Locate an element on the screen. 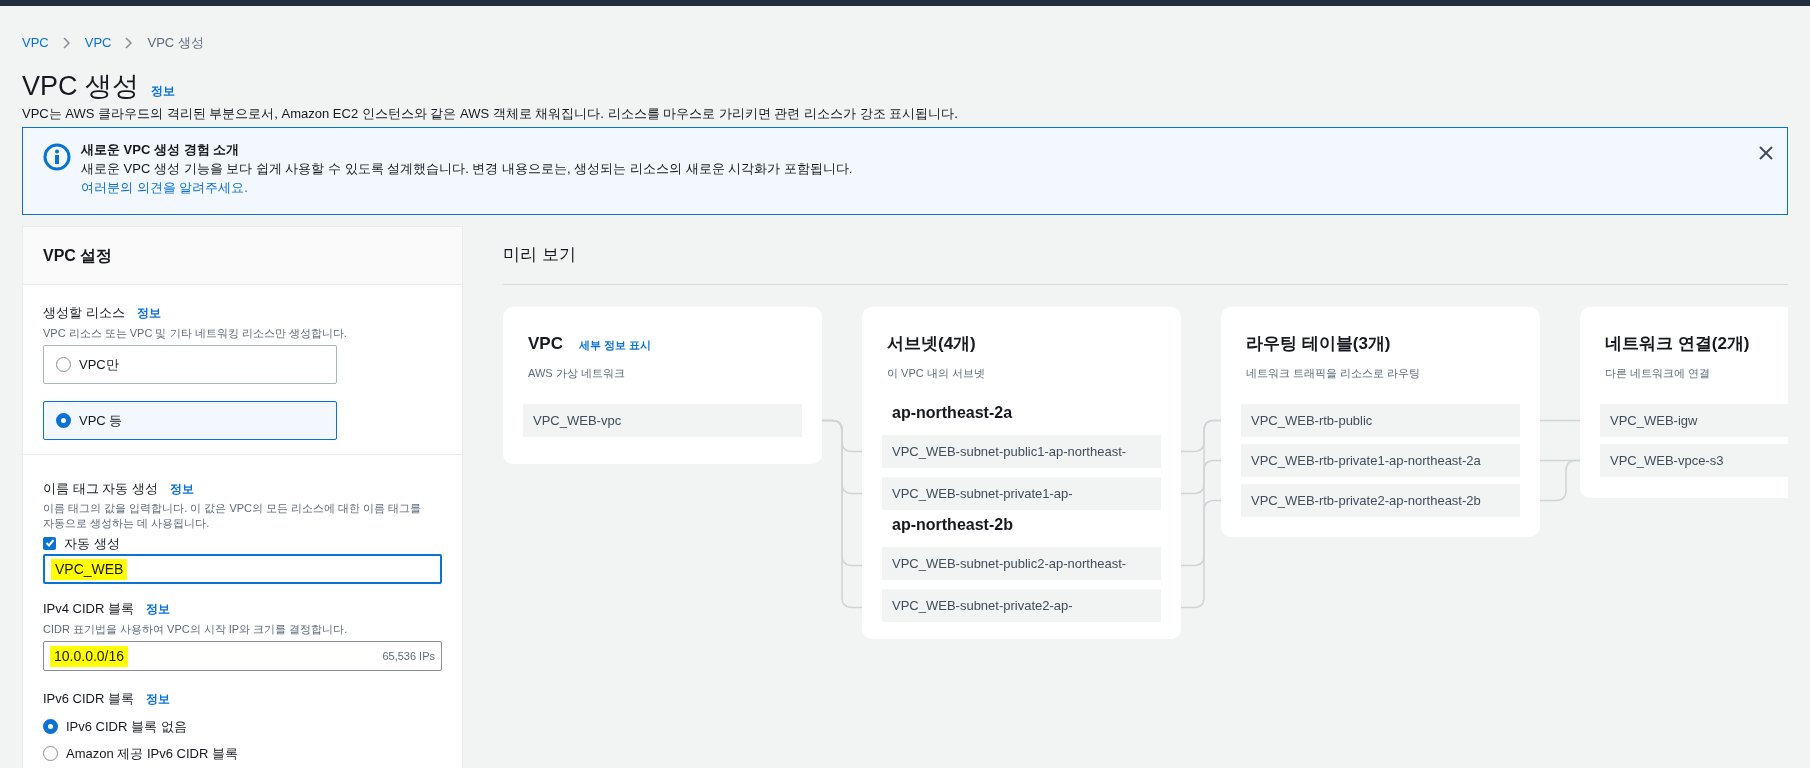 Image resolution: width=1810 pixels, height=768 pixels. close-icon is located at coordinates (1766, 153).